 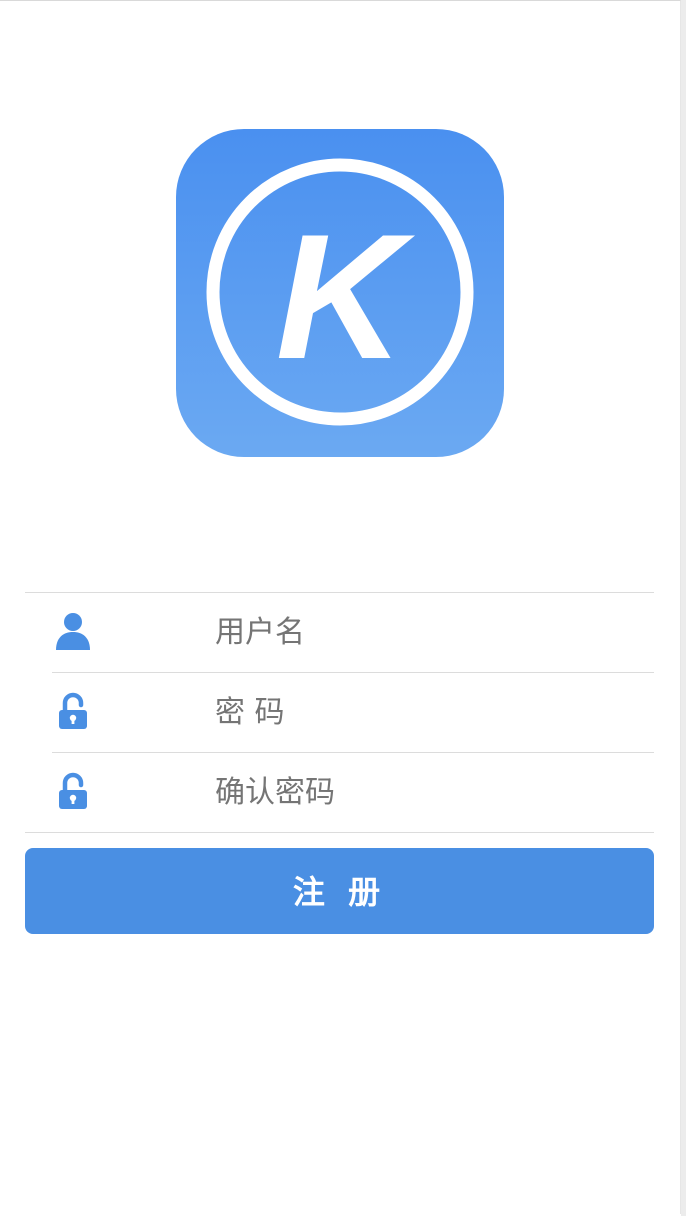 I want to click on confirm-password-row, so click(x=353, y=792).